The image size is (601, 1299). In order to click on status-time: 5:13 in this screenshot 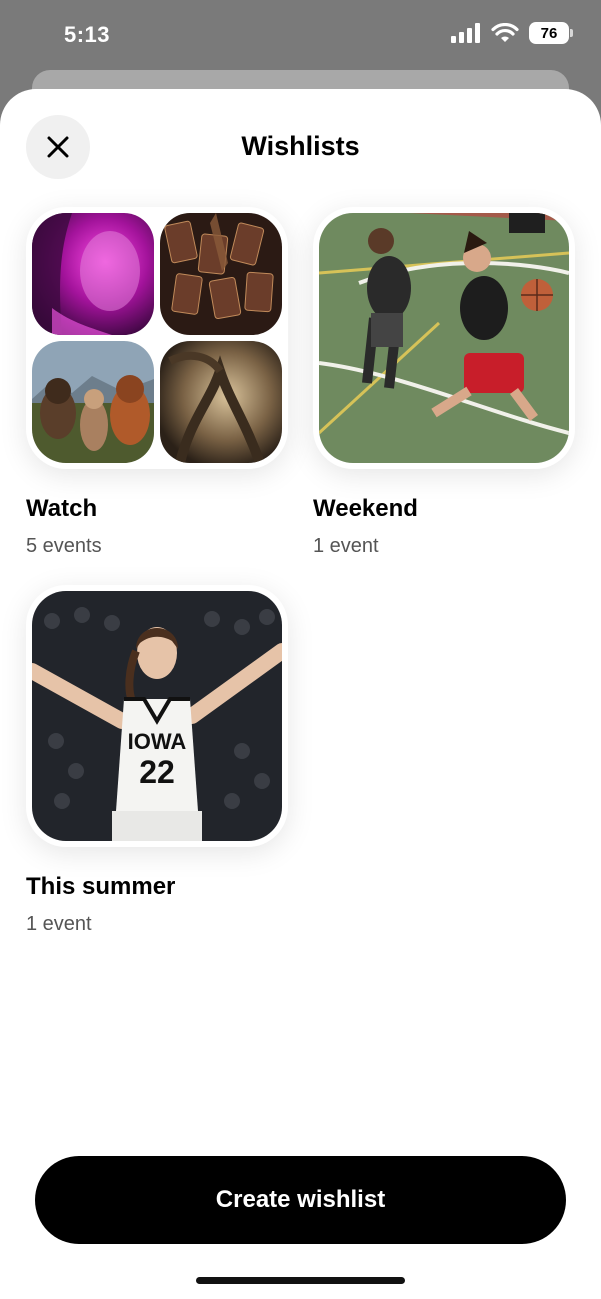, I will do `click(87, 34)`.